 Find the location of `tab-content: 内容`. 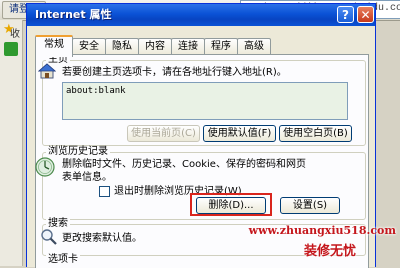

tab-content: 内容 is located at coordinates (155, 46).